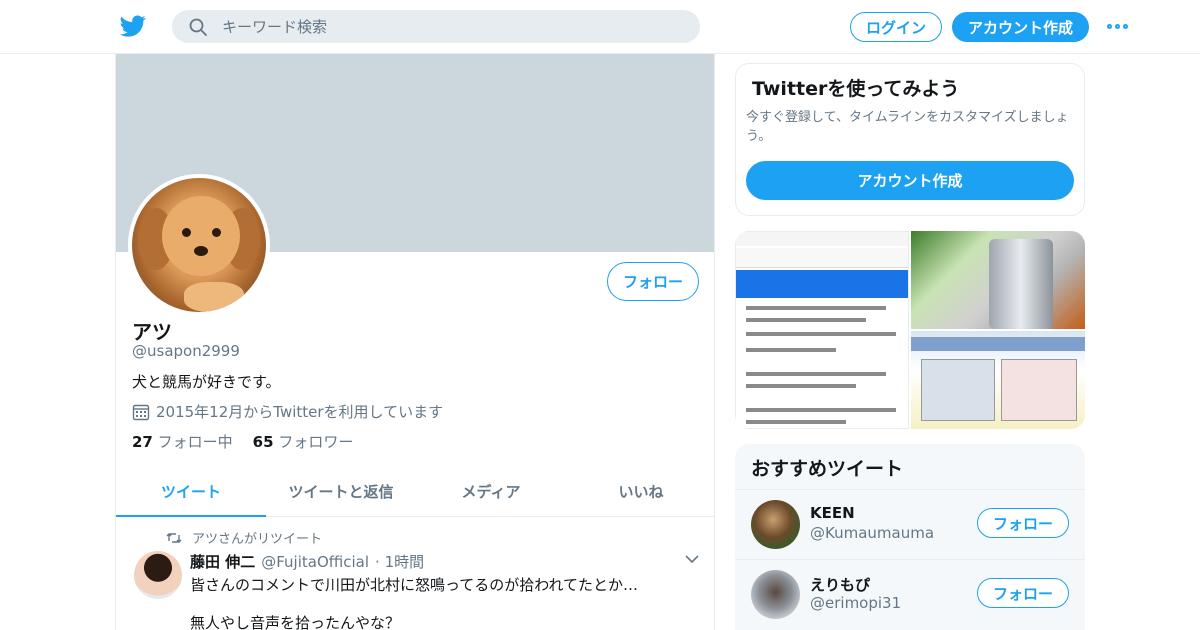 Image resolution: width=1200 pixels, height=630 pixels. I want to click on top-navigation-bar: ログイン アカウント作成, so click(600, 27).